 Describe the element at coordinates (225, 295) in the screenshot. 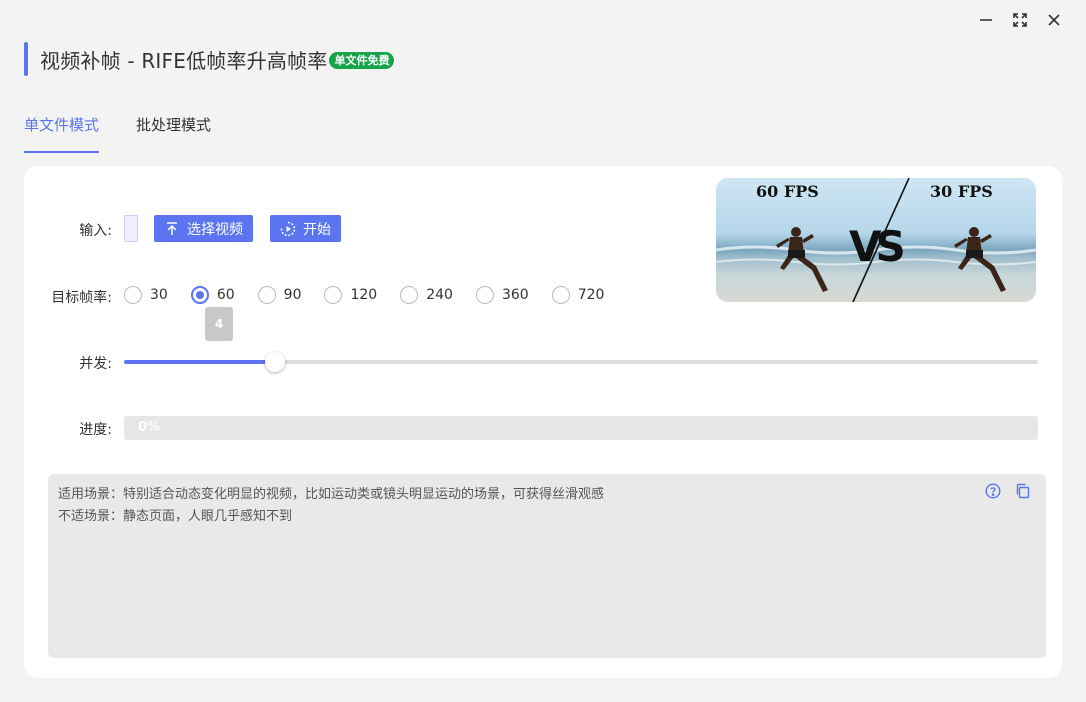

I see `fps-option-label: 60` at that location.